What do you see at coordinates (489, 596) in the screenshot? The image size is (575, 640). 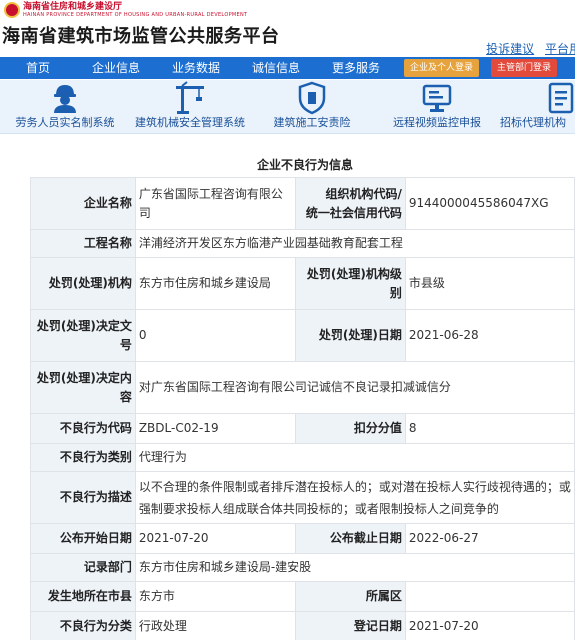 I see `district-value` at bounding box center [489, 596].